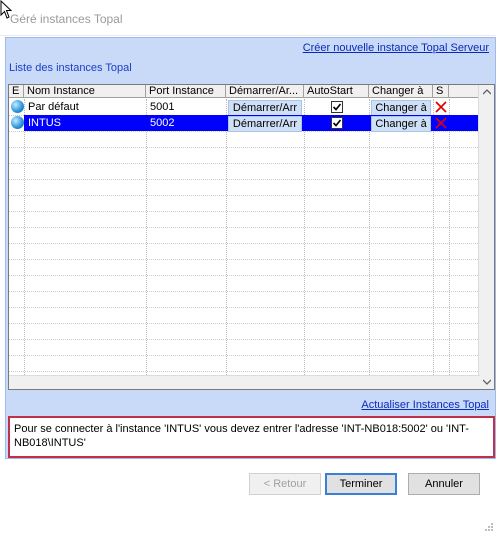 The width and height of the screenshot is (496, 534). What do you see at coordinates (444, 484) in the screenshot?
I see `cancel-button: Annuler` at bounding box center [444, 484].